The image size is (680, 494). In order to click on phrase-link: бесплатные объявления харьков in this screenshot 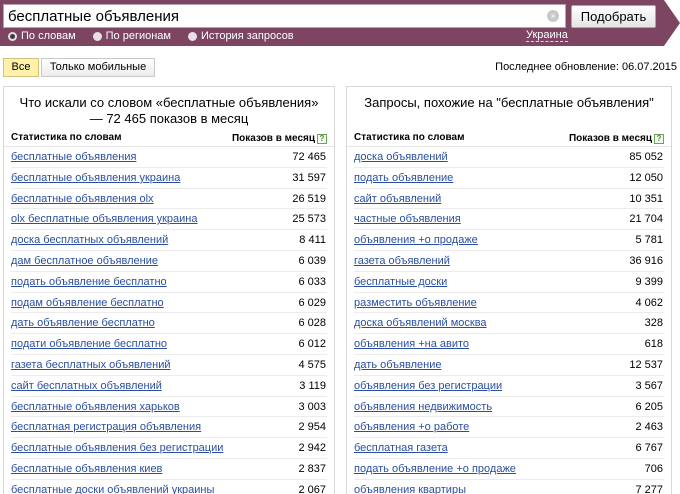, I will do `click(95, 407)`.